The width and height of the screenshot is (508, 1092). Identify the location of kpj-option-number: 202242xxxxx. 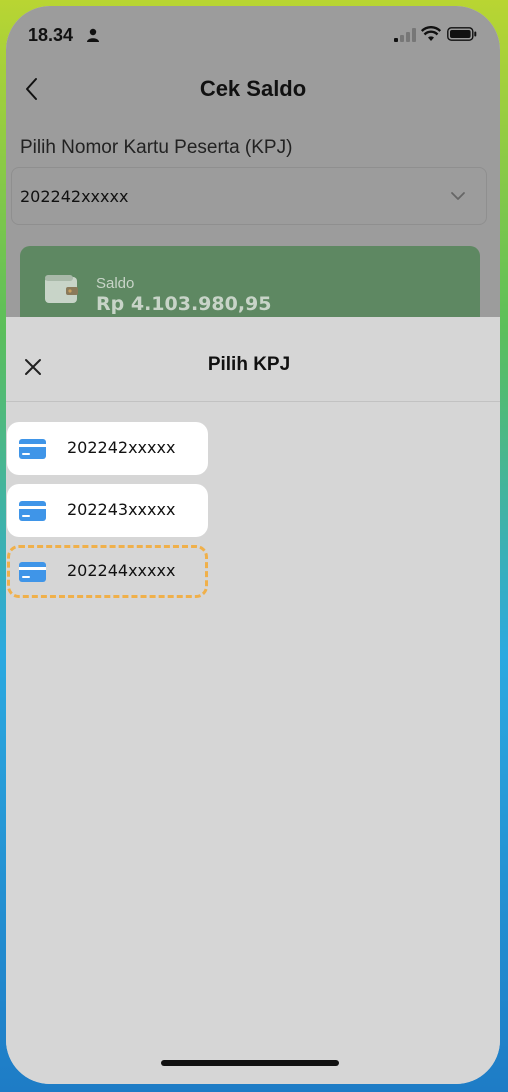
(121, 447).